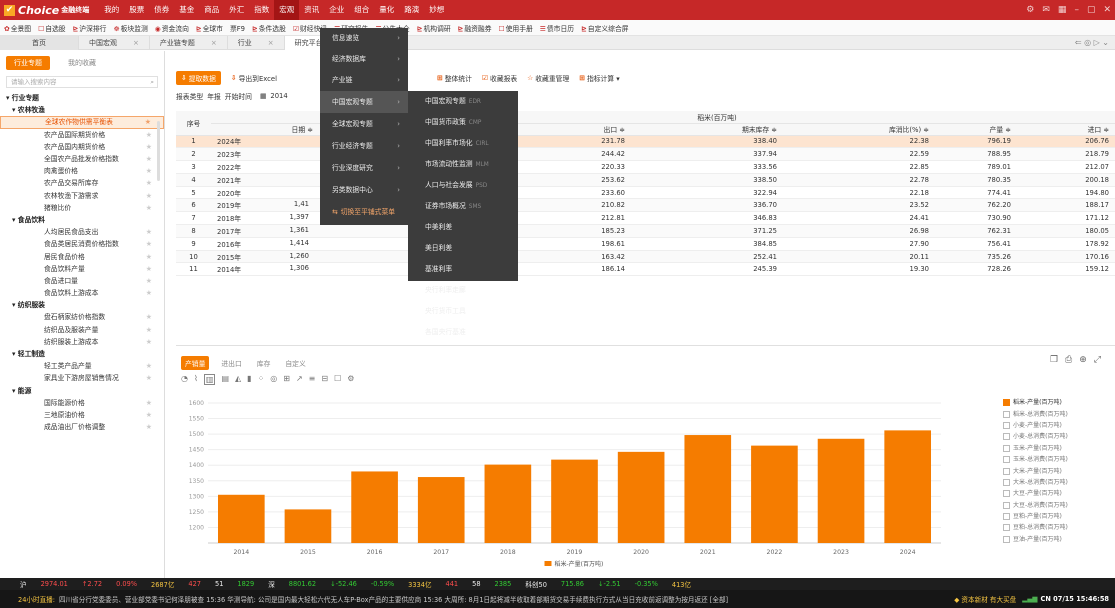 The image size is (1115, 608). What do you see at coordinates (463, 164) in the screenshot?
I see `submenu-item: 市场流动性监测 MLM` at bounding box center [463, 164].